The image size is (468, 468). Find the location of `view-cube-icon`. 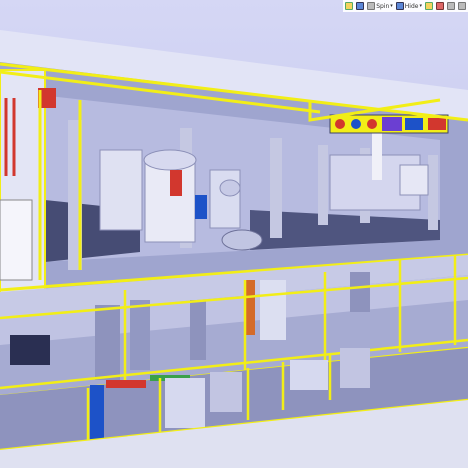

view-cube-icon is located at coordinates (429, 6).